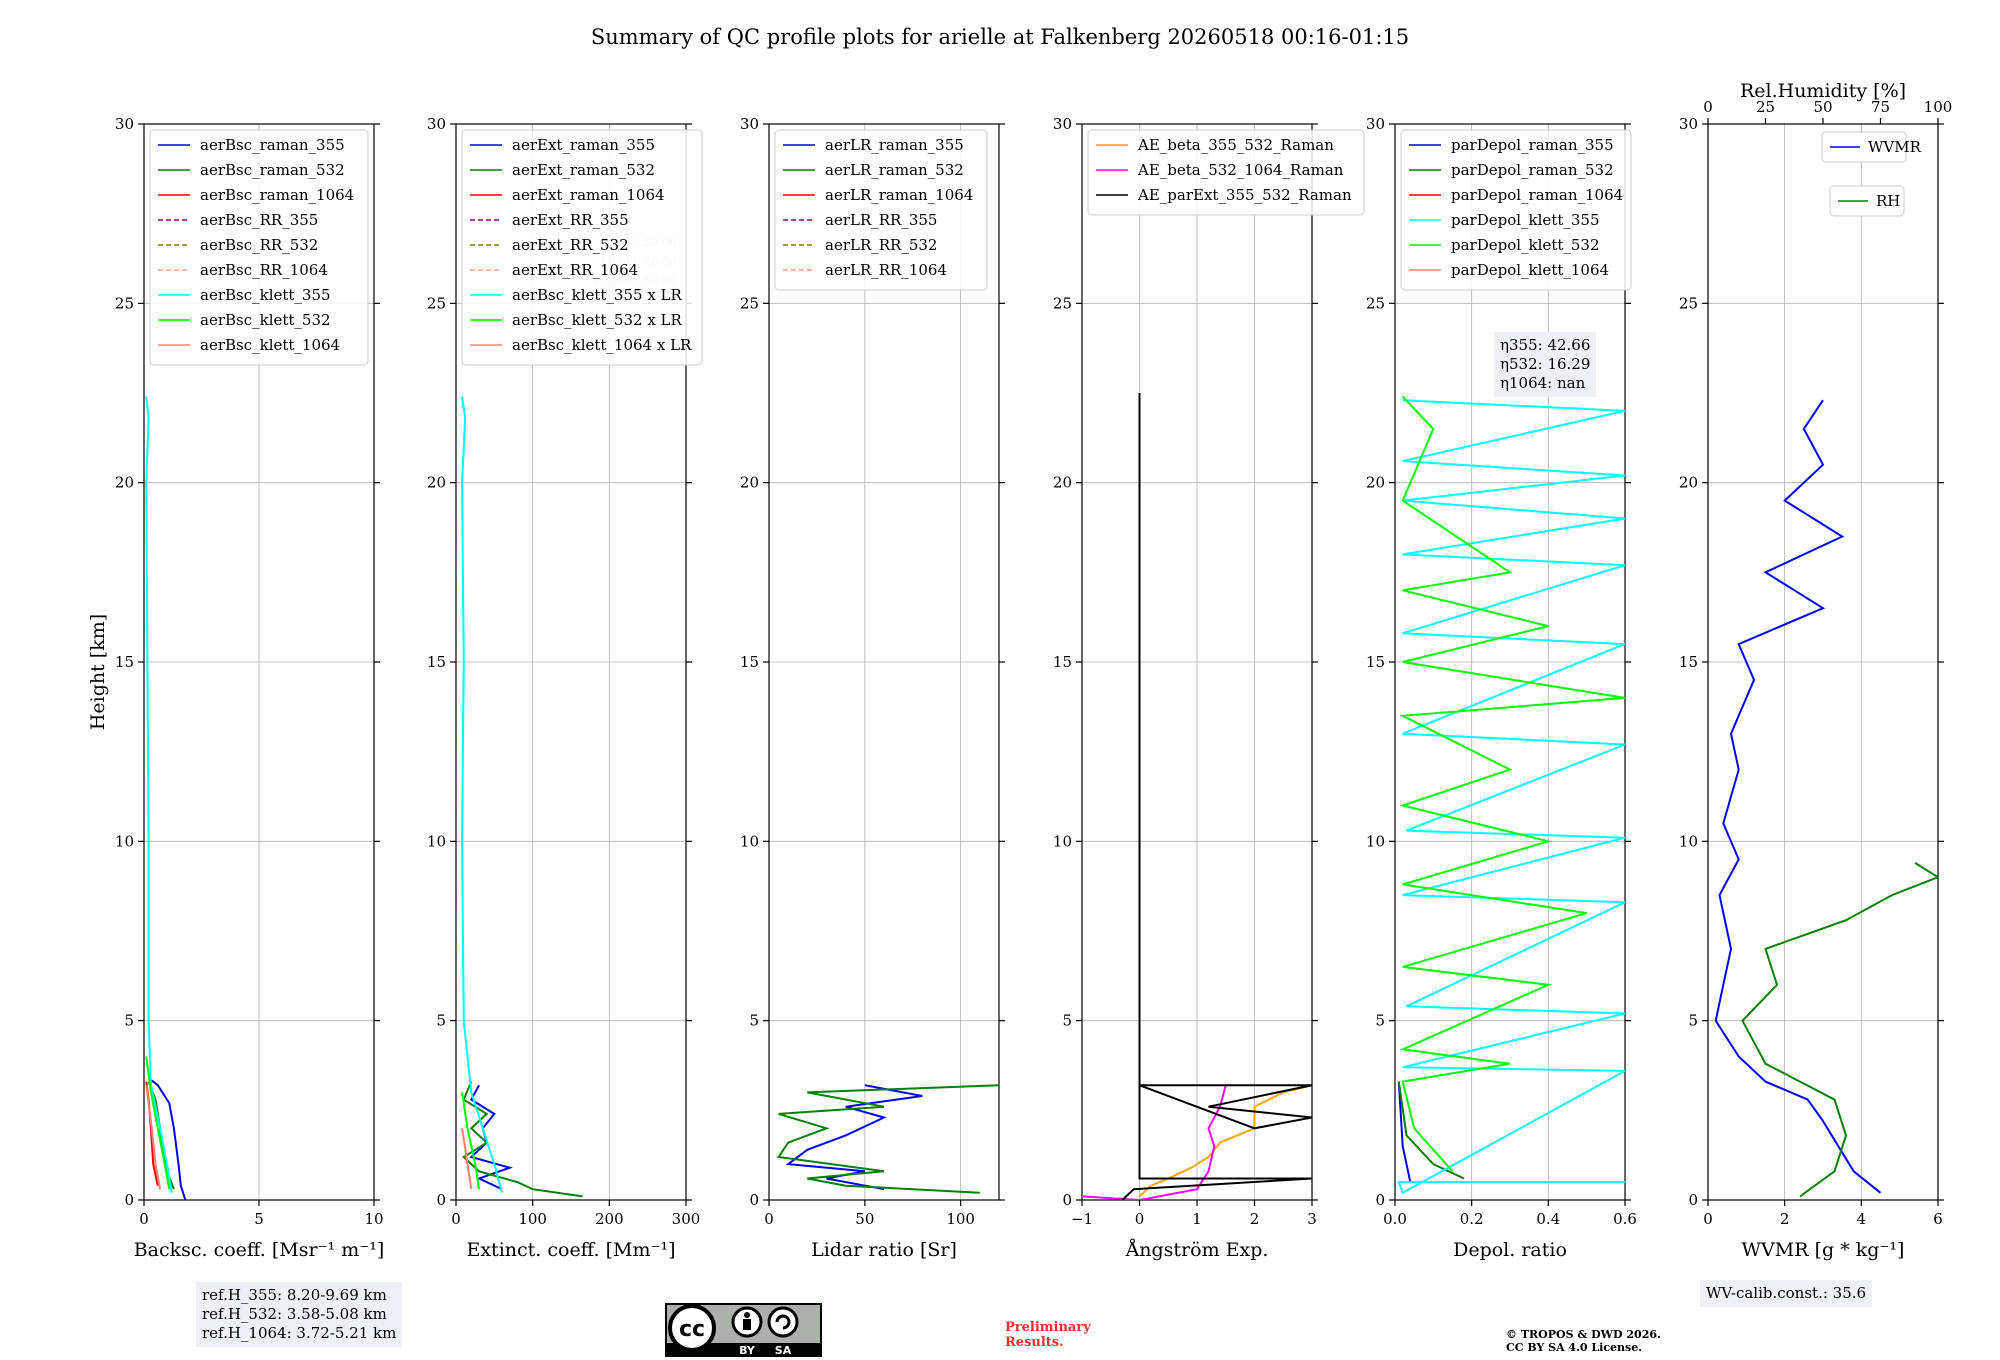 The width and height of the screenshot is (2000, 1360). I want to click on x-tick-label: 4, so click(1862, 1219).